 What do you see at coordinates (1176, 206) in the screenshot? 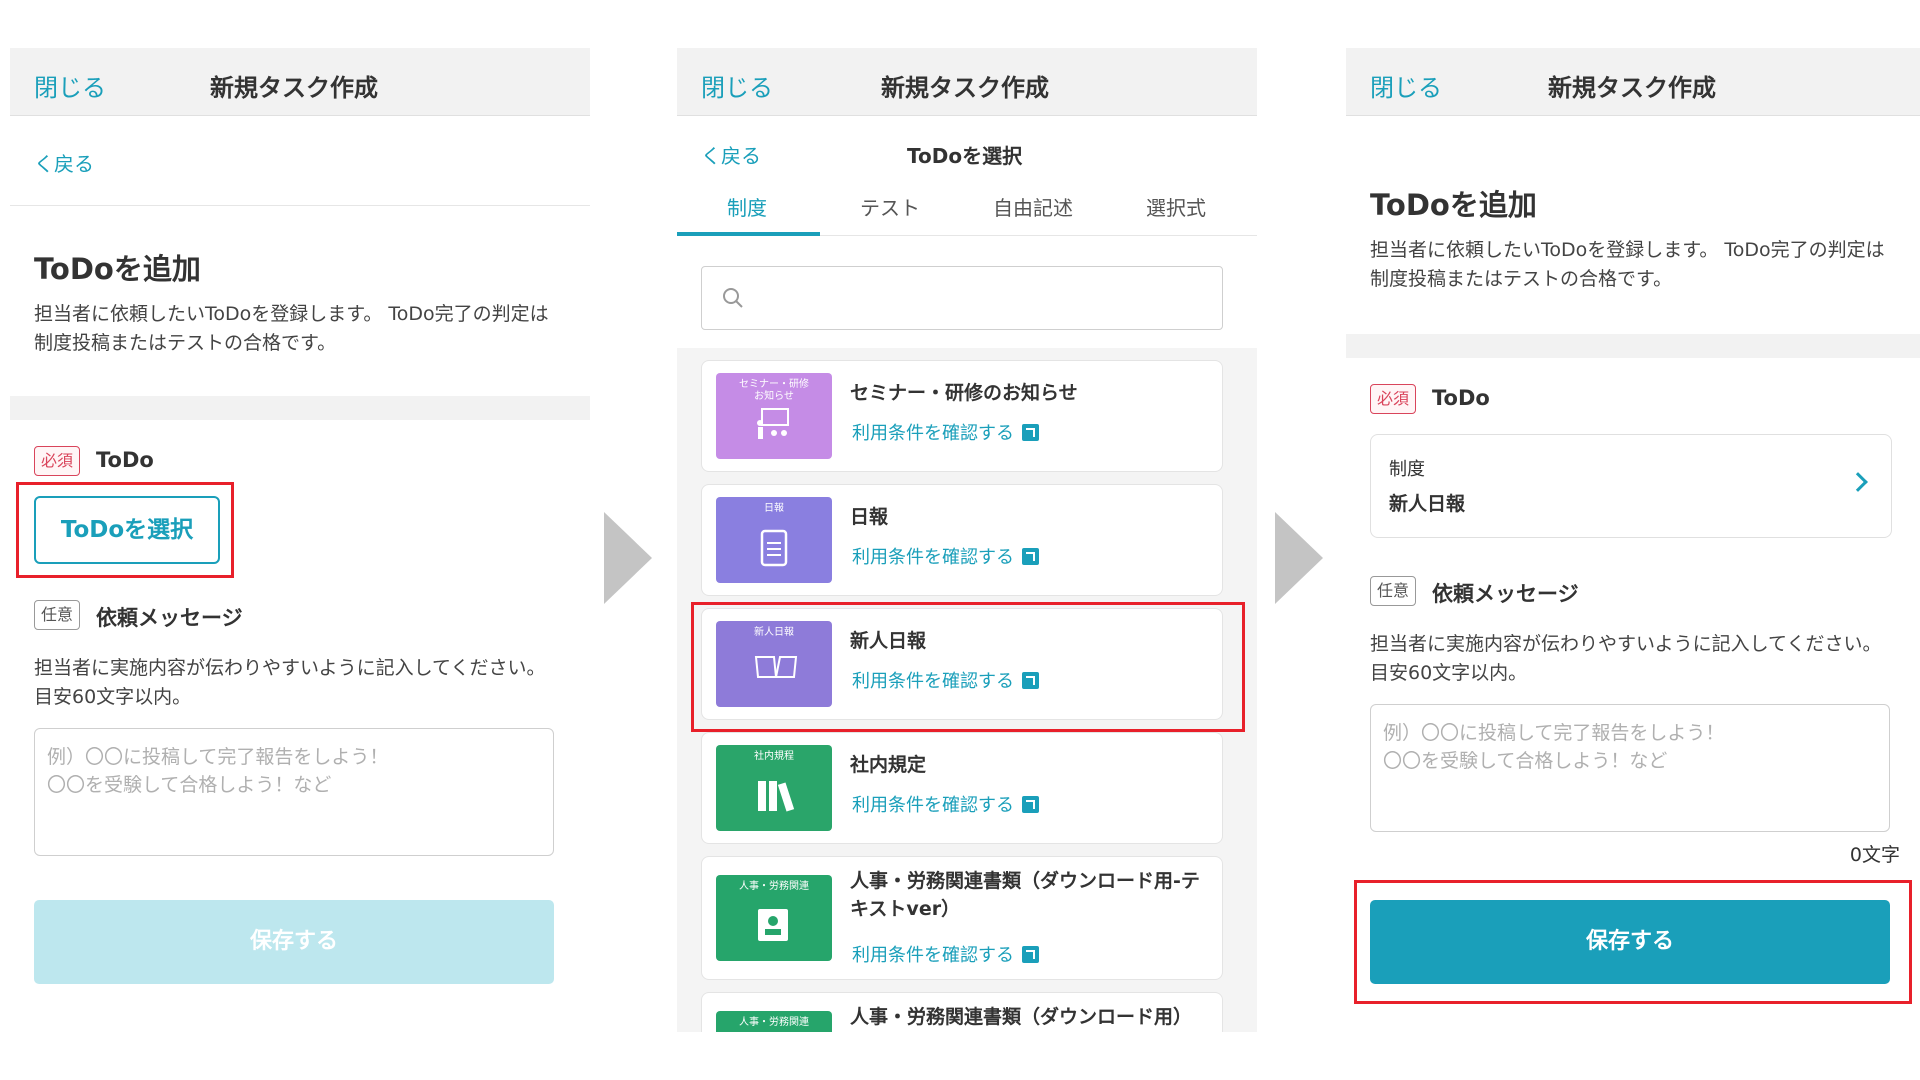
I see `tab-multiple-choice: 選択式` at bounding box center [1176, 206].